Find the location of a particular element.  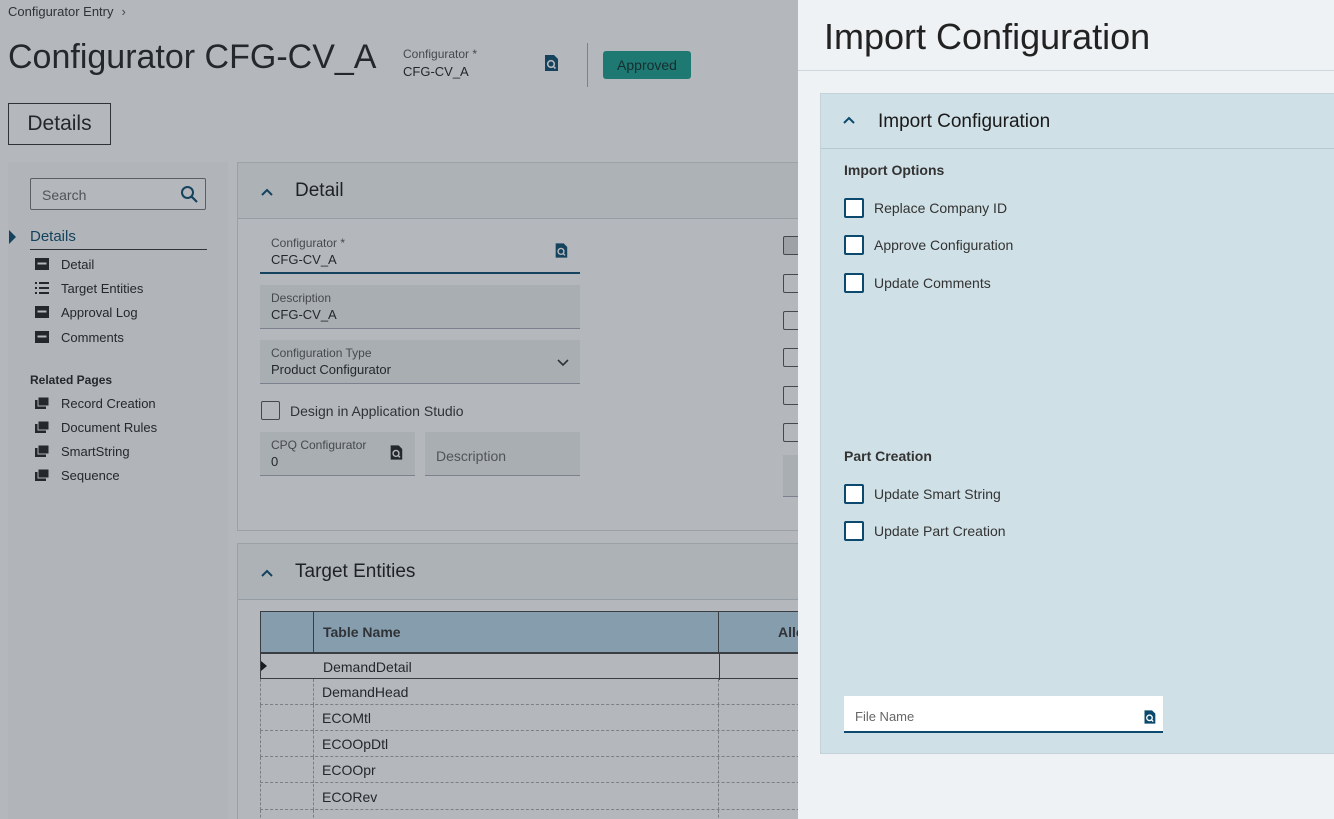

related-pages-title: Related Pages is located at coordinates (71, 380).